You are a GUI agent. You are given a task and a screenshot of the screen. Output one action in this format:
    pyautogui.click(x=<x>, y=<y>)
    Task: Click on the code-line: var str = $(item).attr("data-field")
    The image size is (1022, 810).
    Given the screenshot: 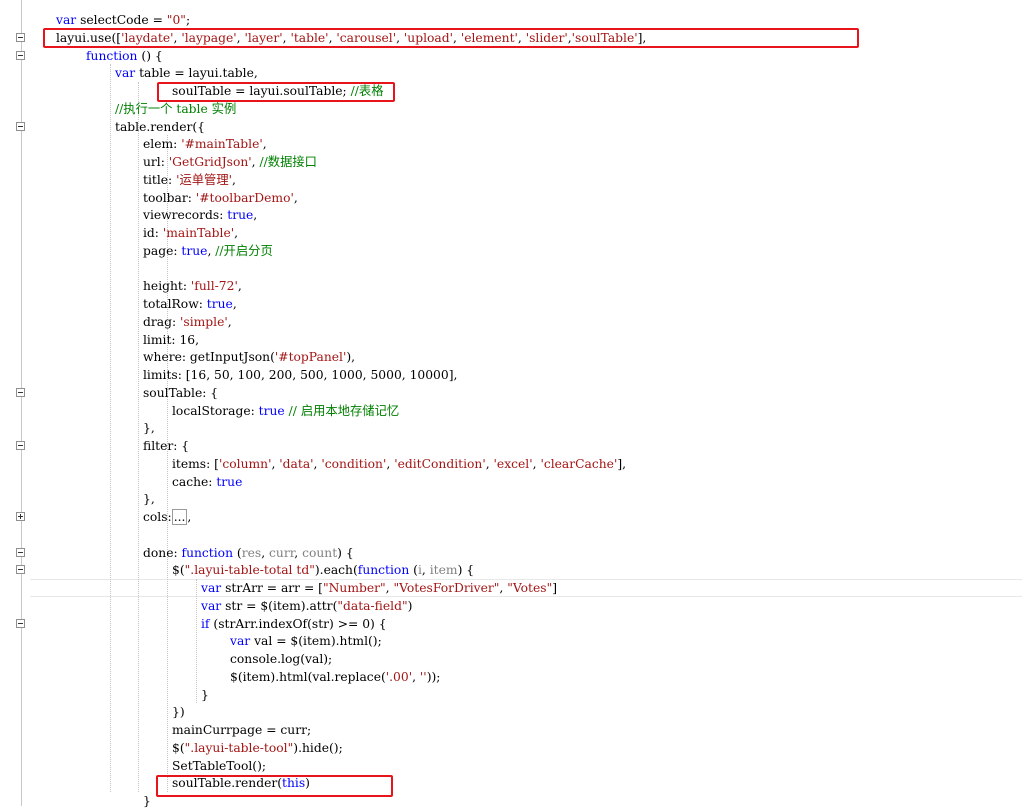 What is the action you would take?
    pyautogui.click(x=306, y=606)
    